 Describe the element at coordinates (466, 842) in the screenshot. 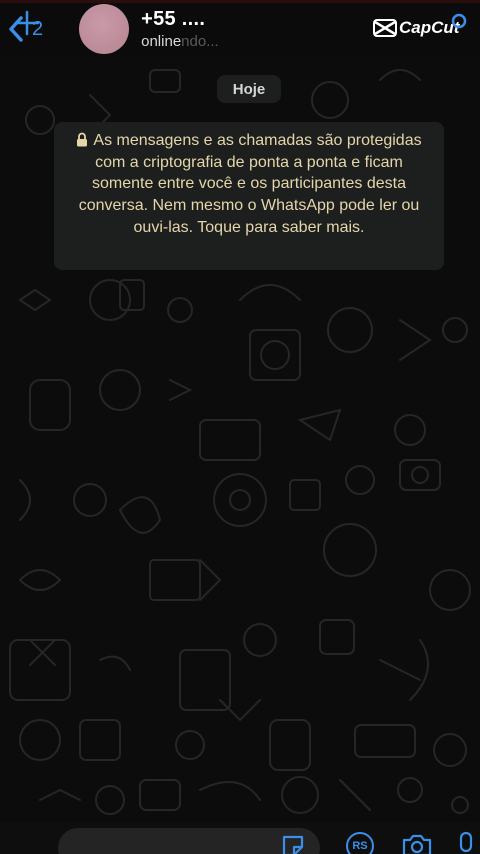

I see `mic-icon` at that location.